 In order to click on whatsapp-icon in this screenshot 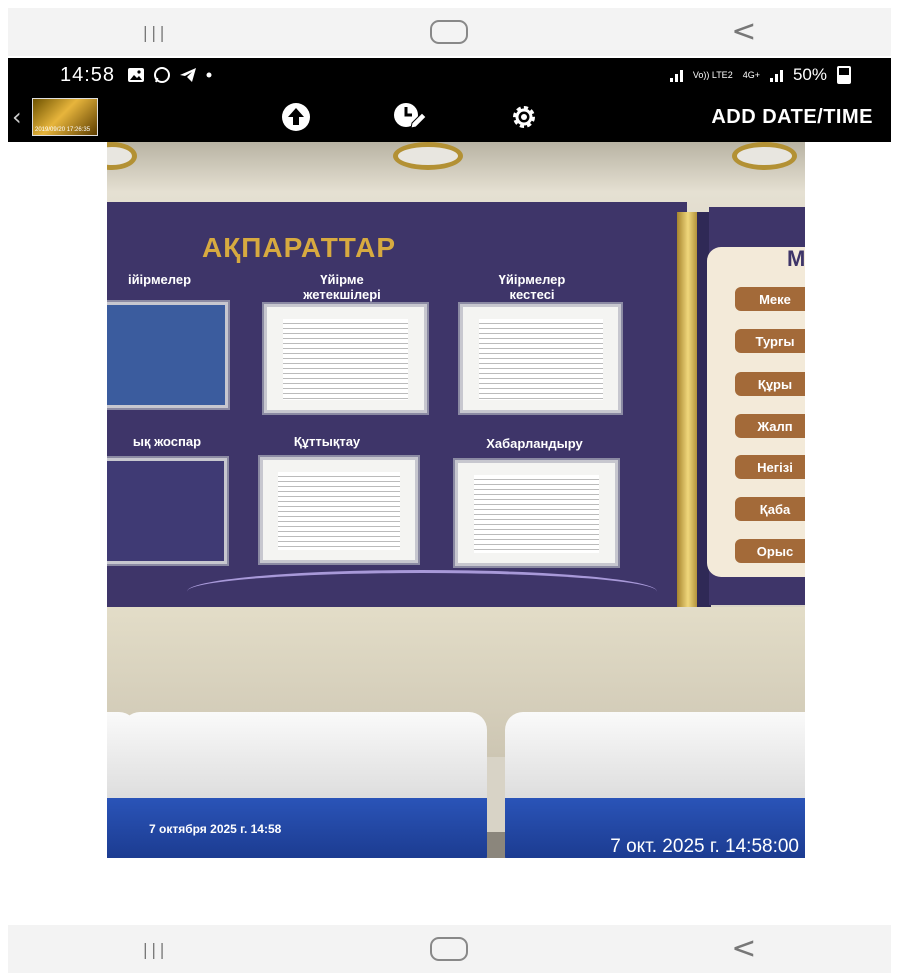, I will do `click(162, 75)`.